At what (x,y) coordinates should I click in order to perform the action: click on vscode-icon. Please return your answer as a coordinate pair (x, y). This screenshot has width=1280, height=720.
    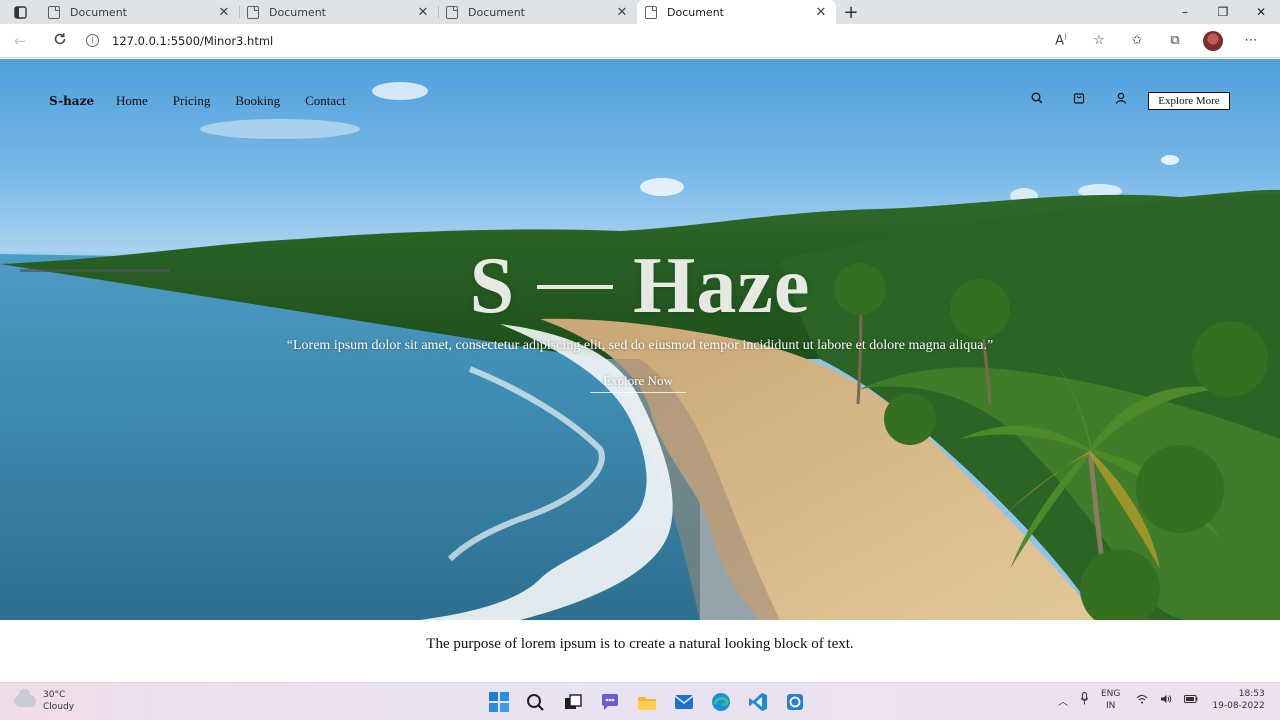
    Looking at the image, I should click on (757, 702).